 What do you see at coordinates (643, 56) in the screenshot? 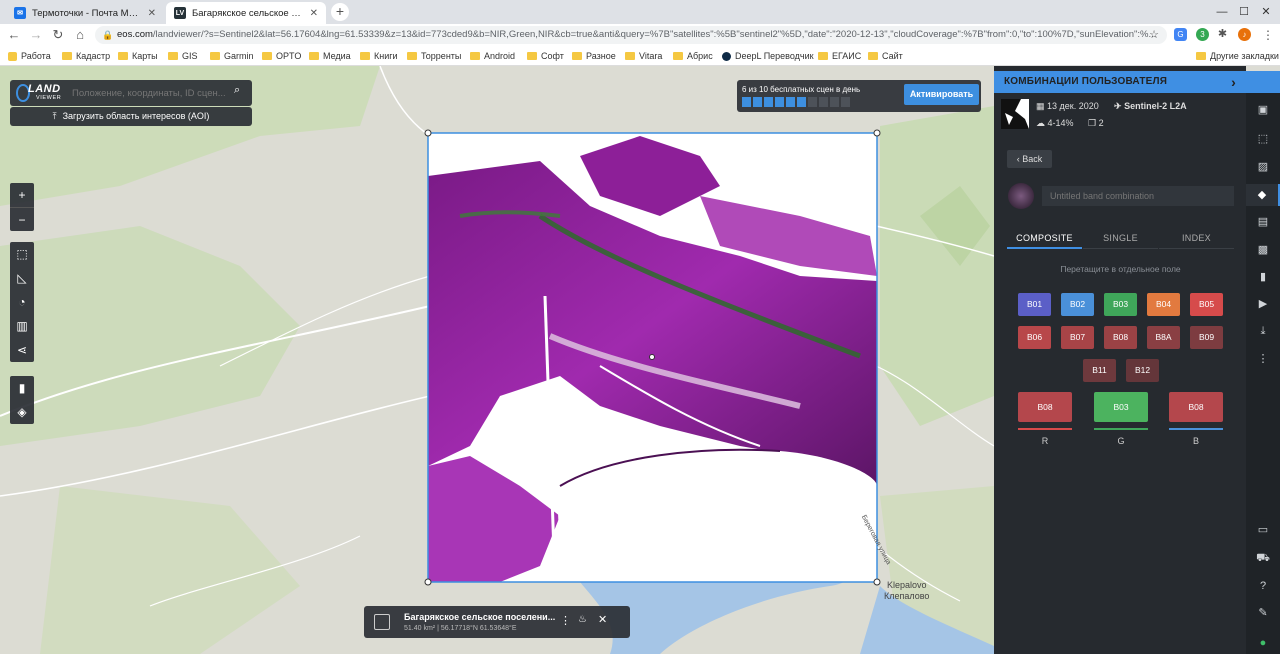
I see `bookmark-item: Vitara` at bounding box center [643, 56].